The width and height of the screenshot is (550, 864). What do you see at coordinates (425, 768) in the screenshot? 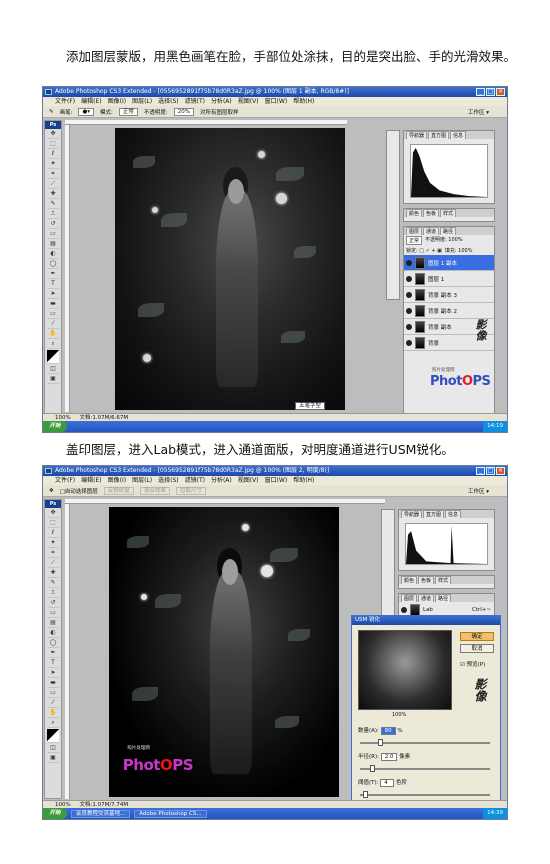
I see `radius-slider` at bounding box center [425, 768].